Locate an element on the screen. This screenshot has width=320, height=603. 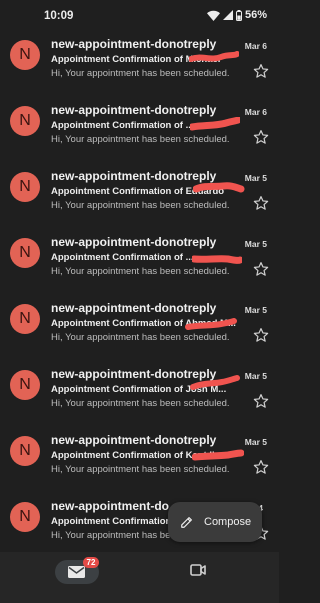
bottom-navigation: 72 is located at coordinates (139, 577).